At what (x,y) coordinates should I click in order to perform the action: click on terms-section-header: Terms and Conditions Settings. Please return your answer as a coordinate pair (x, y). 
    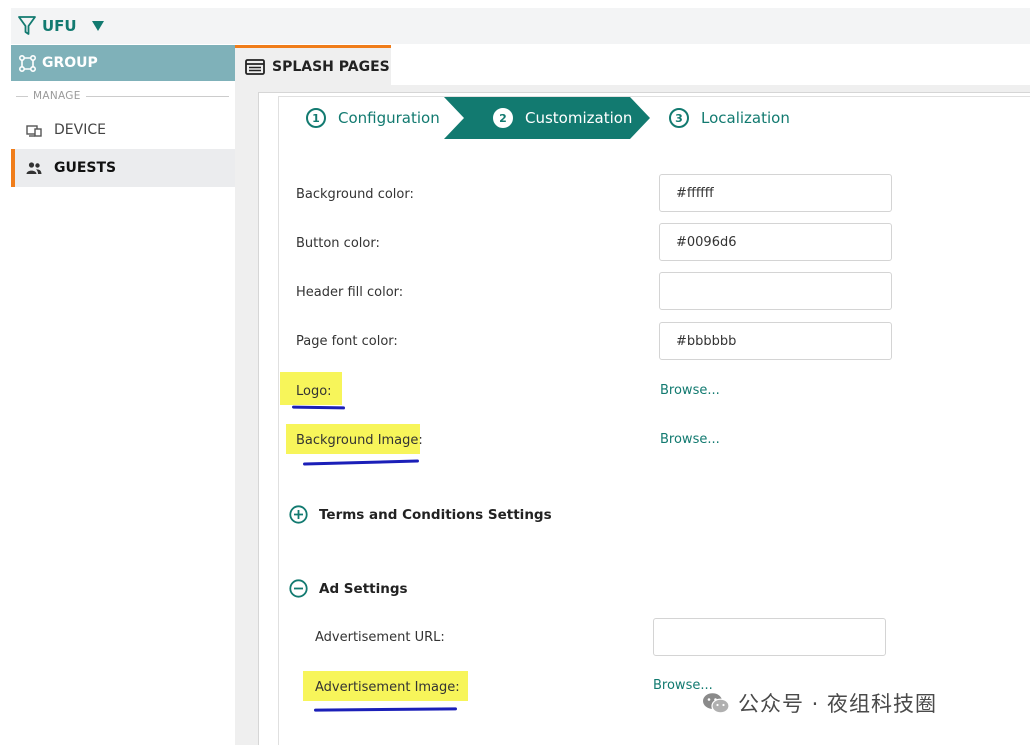
    Looking at the image, I should click on (420, 514).